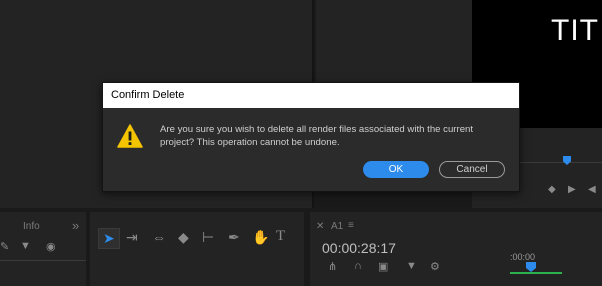 This screenshot has width=602, height=286. Describe the element at coordinates (359, 248) in the screenshot. I see `timeline-timecode: 00:00:28:17` at that location.